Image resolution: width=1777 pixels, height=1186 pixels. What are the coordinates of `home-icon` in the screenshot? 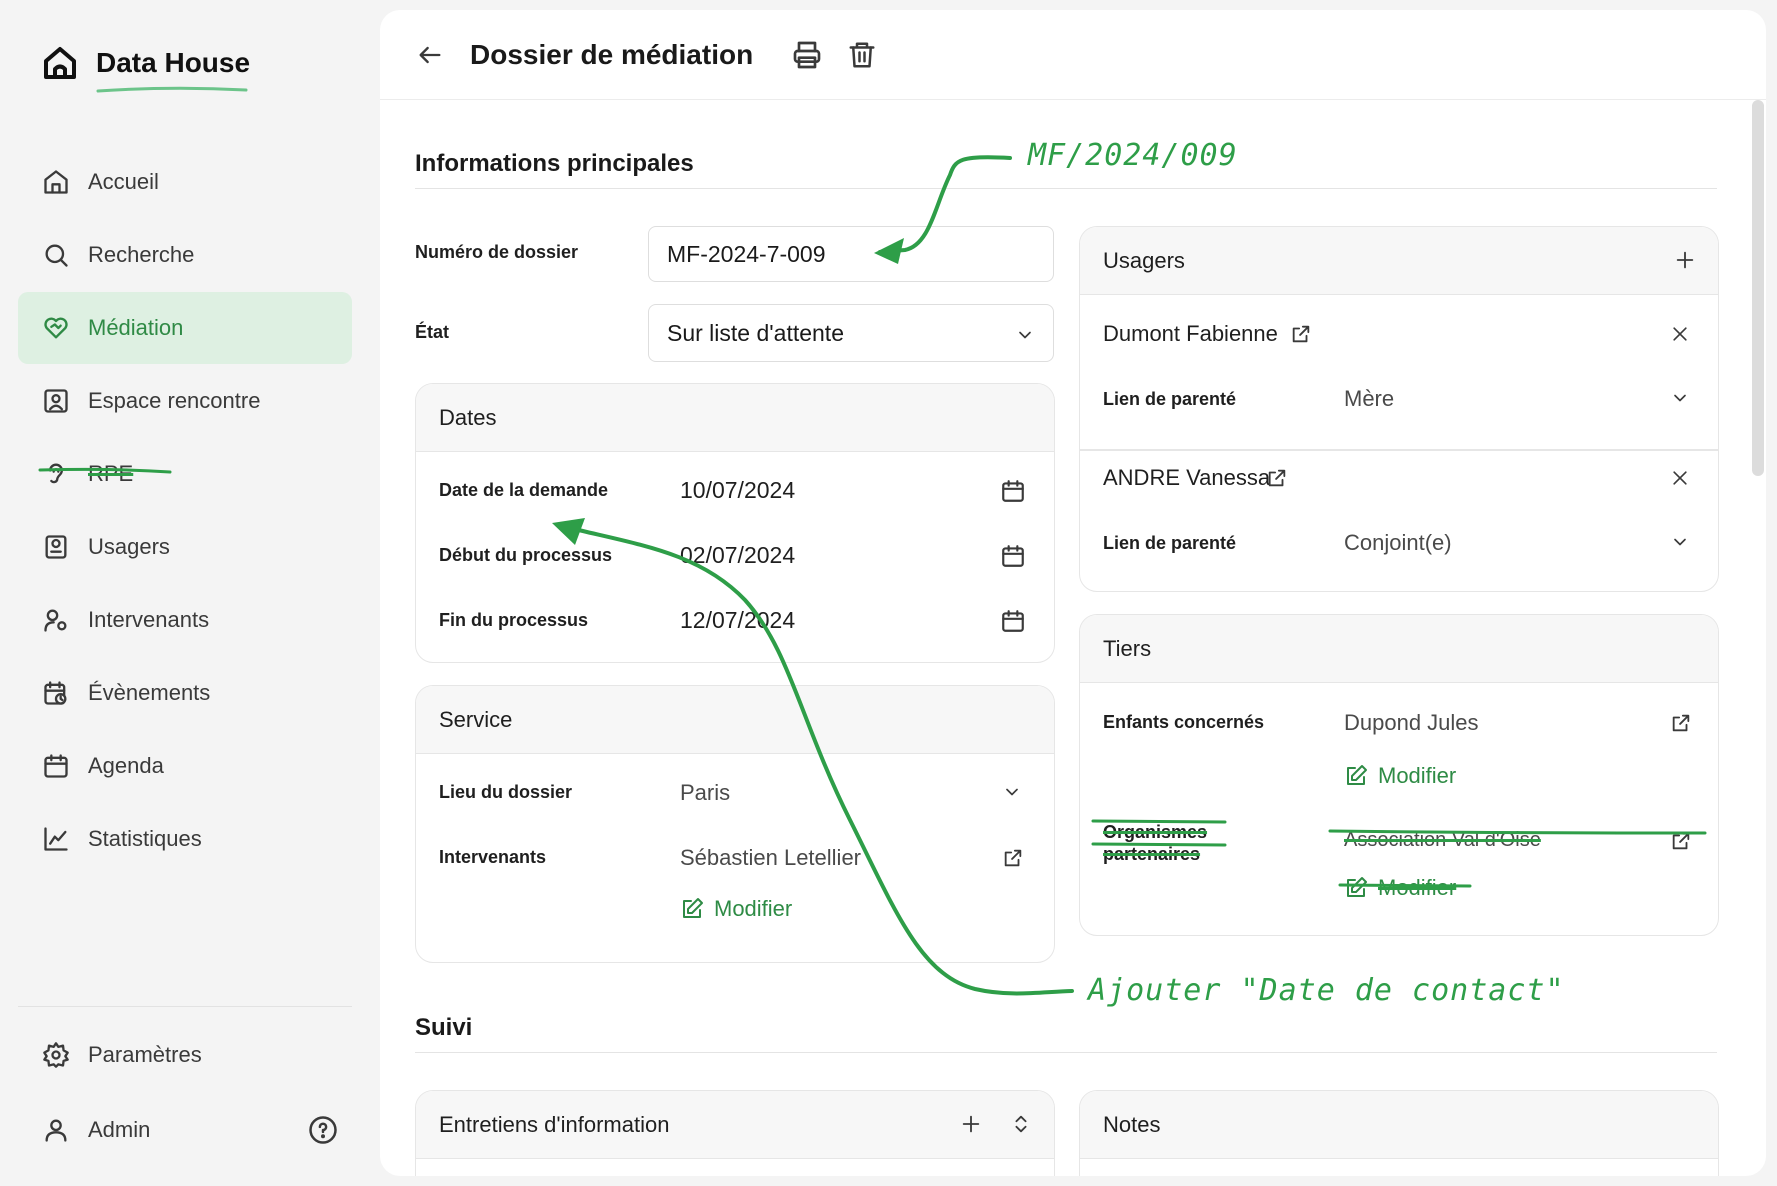 It's located at (56, 182).